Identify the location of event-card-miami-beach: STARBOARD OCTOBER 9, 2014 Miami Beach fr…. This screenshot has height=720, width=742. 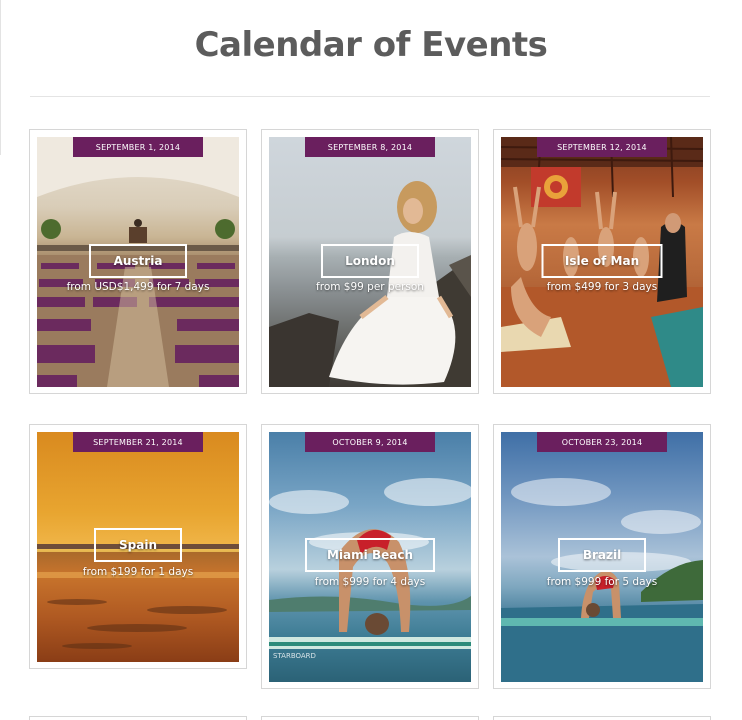
(370, 556).